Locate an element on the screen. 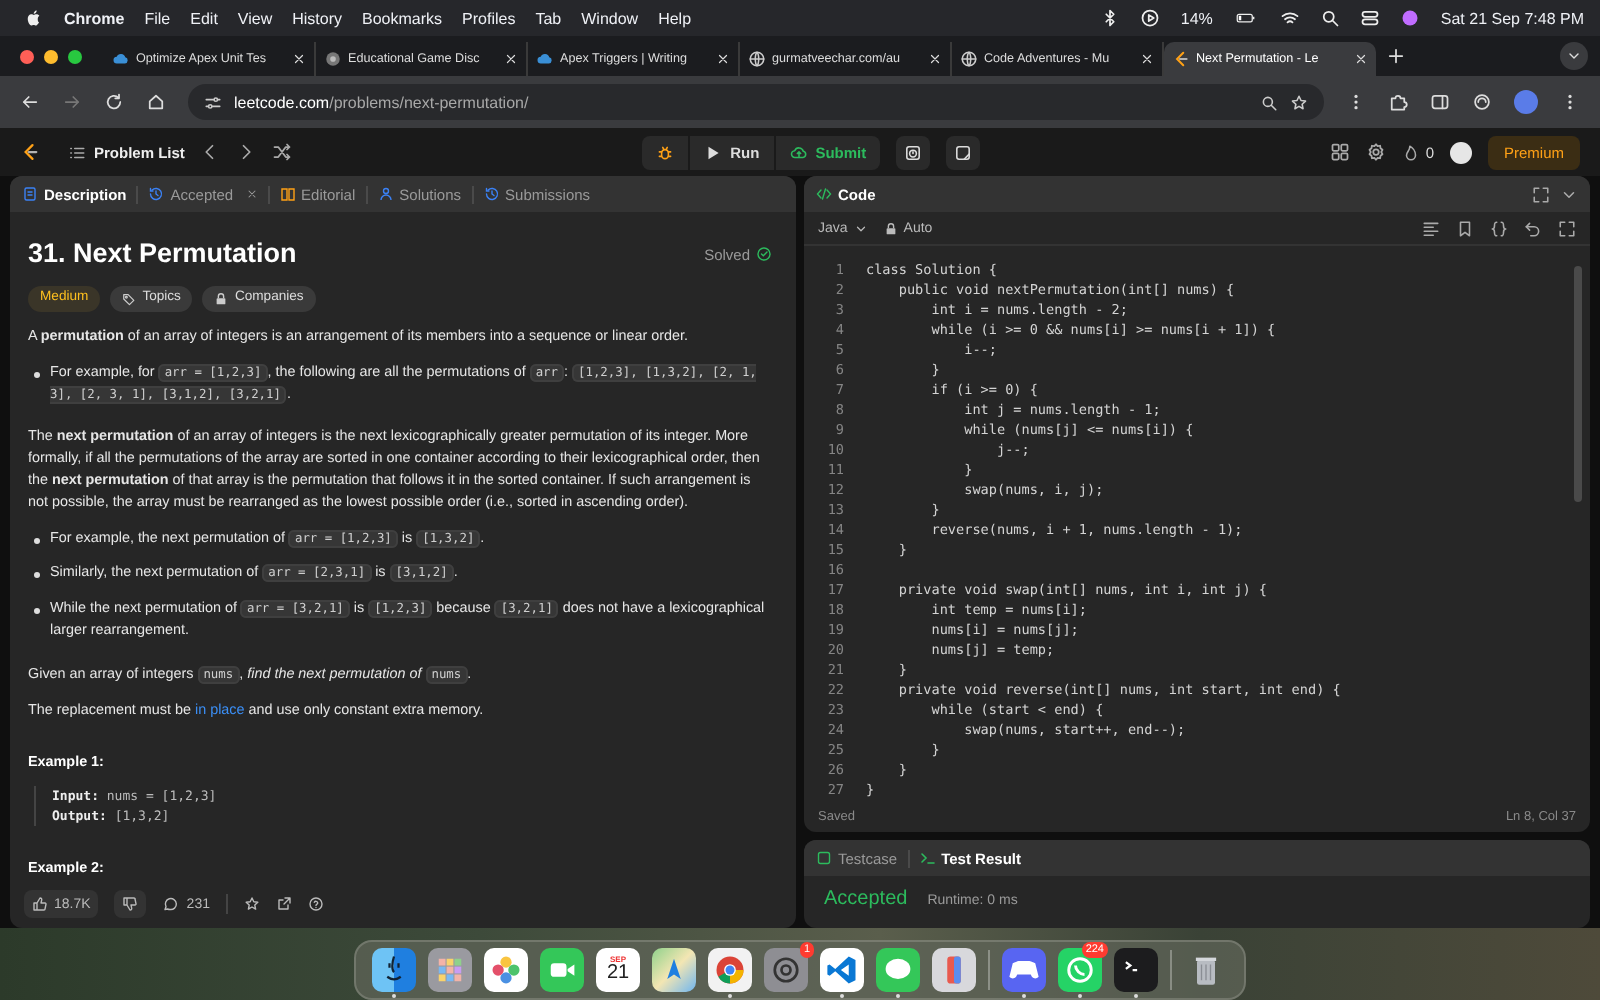  settings-icon is located at coordinates (1375, 152).